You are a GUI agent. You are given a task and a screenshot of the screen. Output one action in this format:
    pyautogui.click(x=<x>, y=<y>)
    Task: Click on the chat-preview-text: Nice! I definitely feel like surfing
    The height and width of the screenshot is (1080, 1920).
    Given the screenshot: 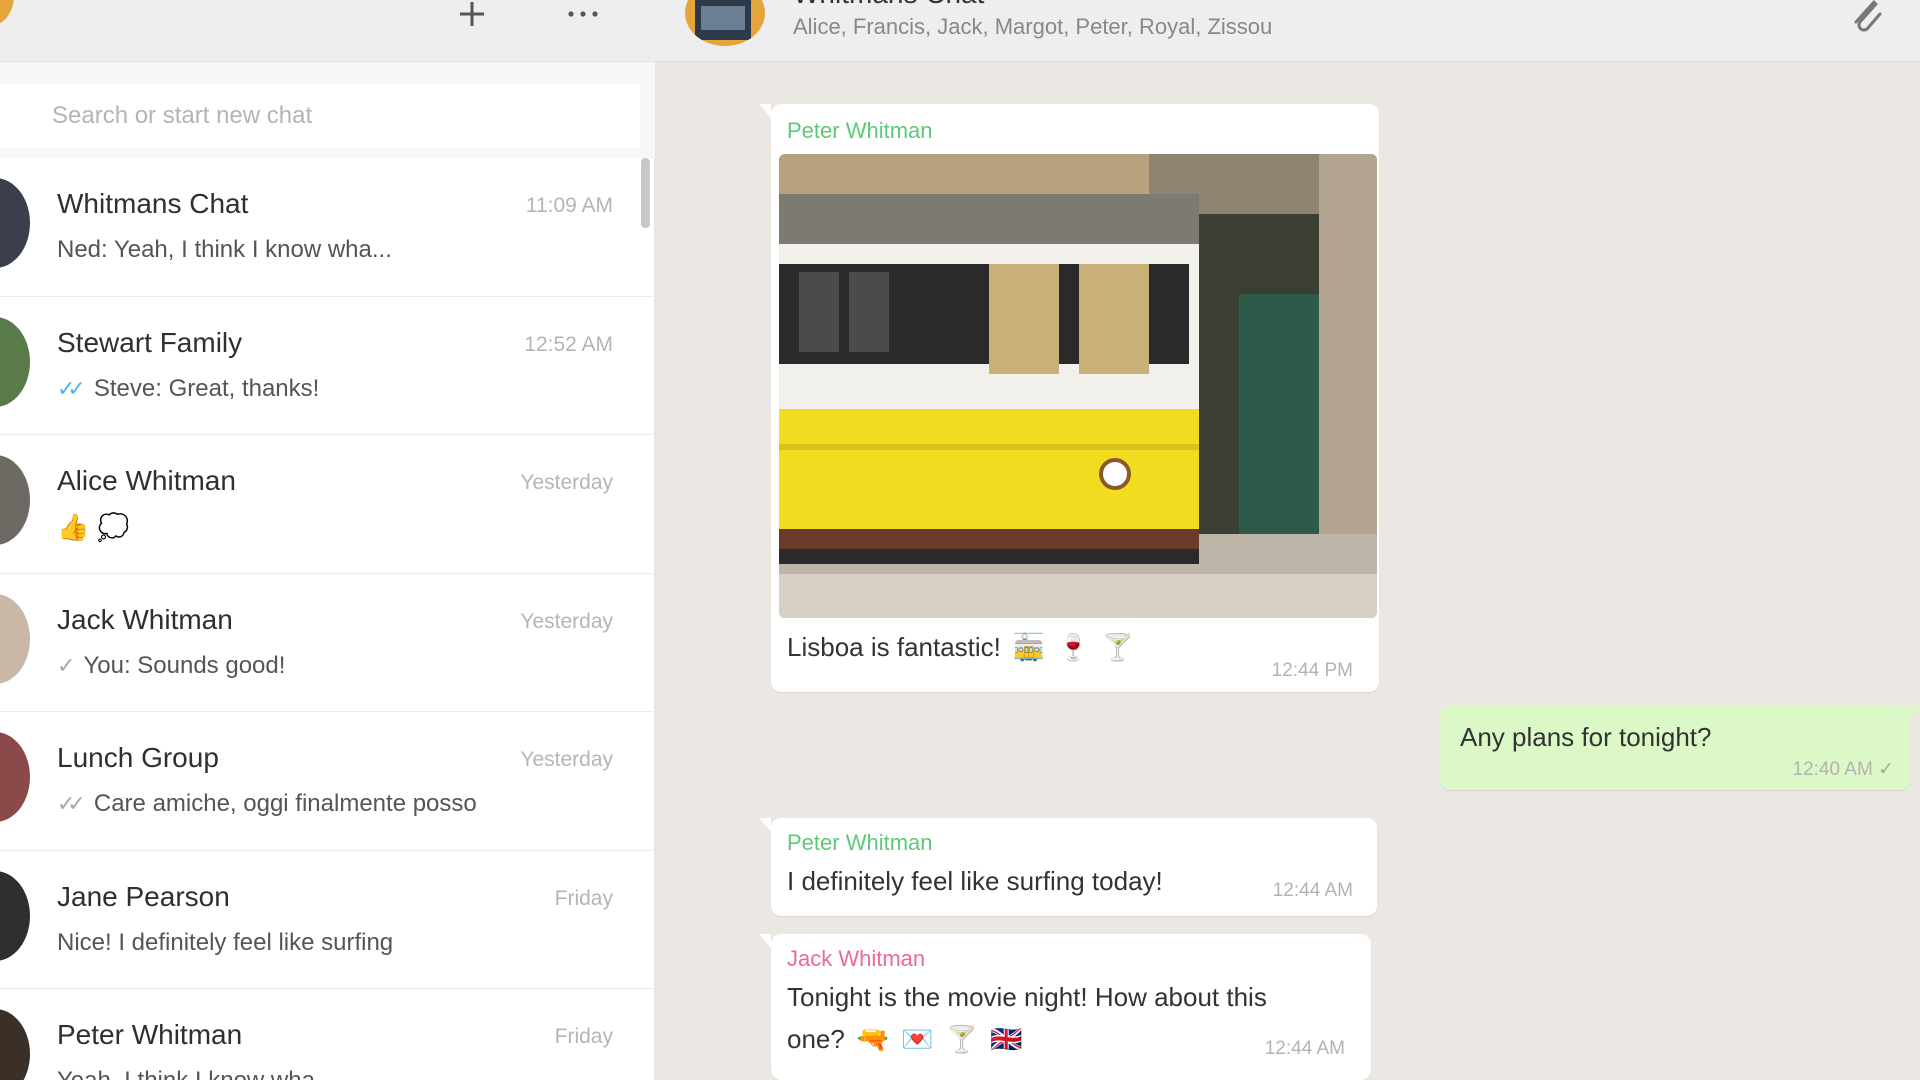 What is the action you would take?
    pyautogui.click(x=225, y=942)
    